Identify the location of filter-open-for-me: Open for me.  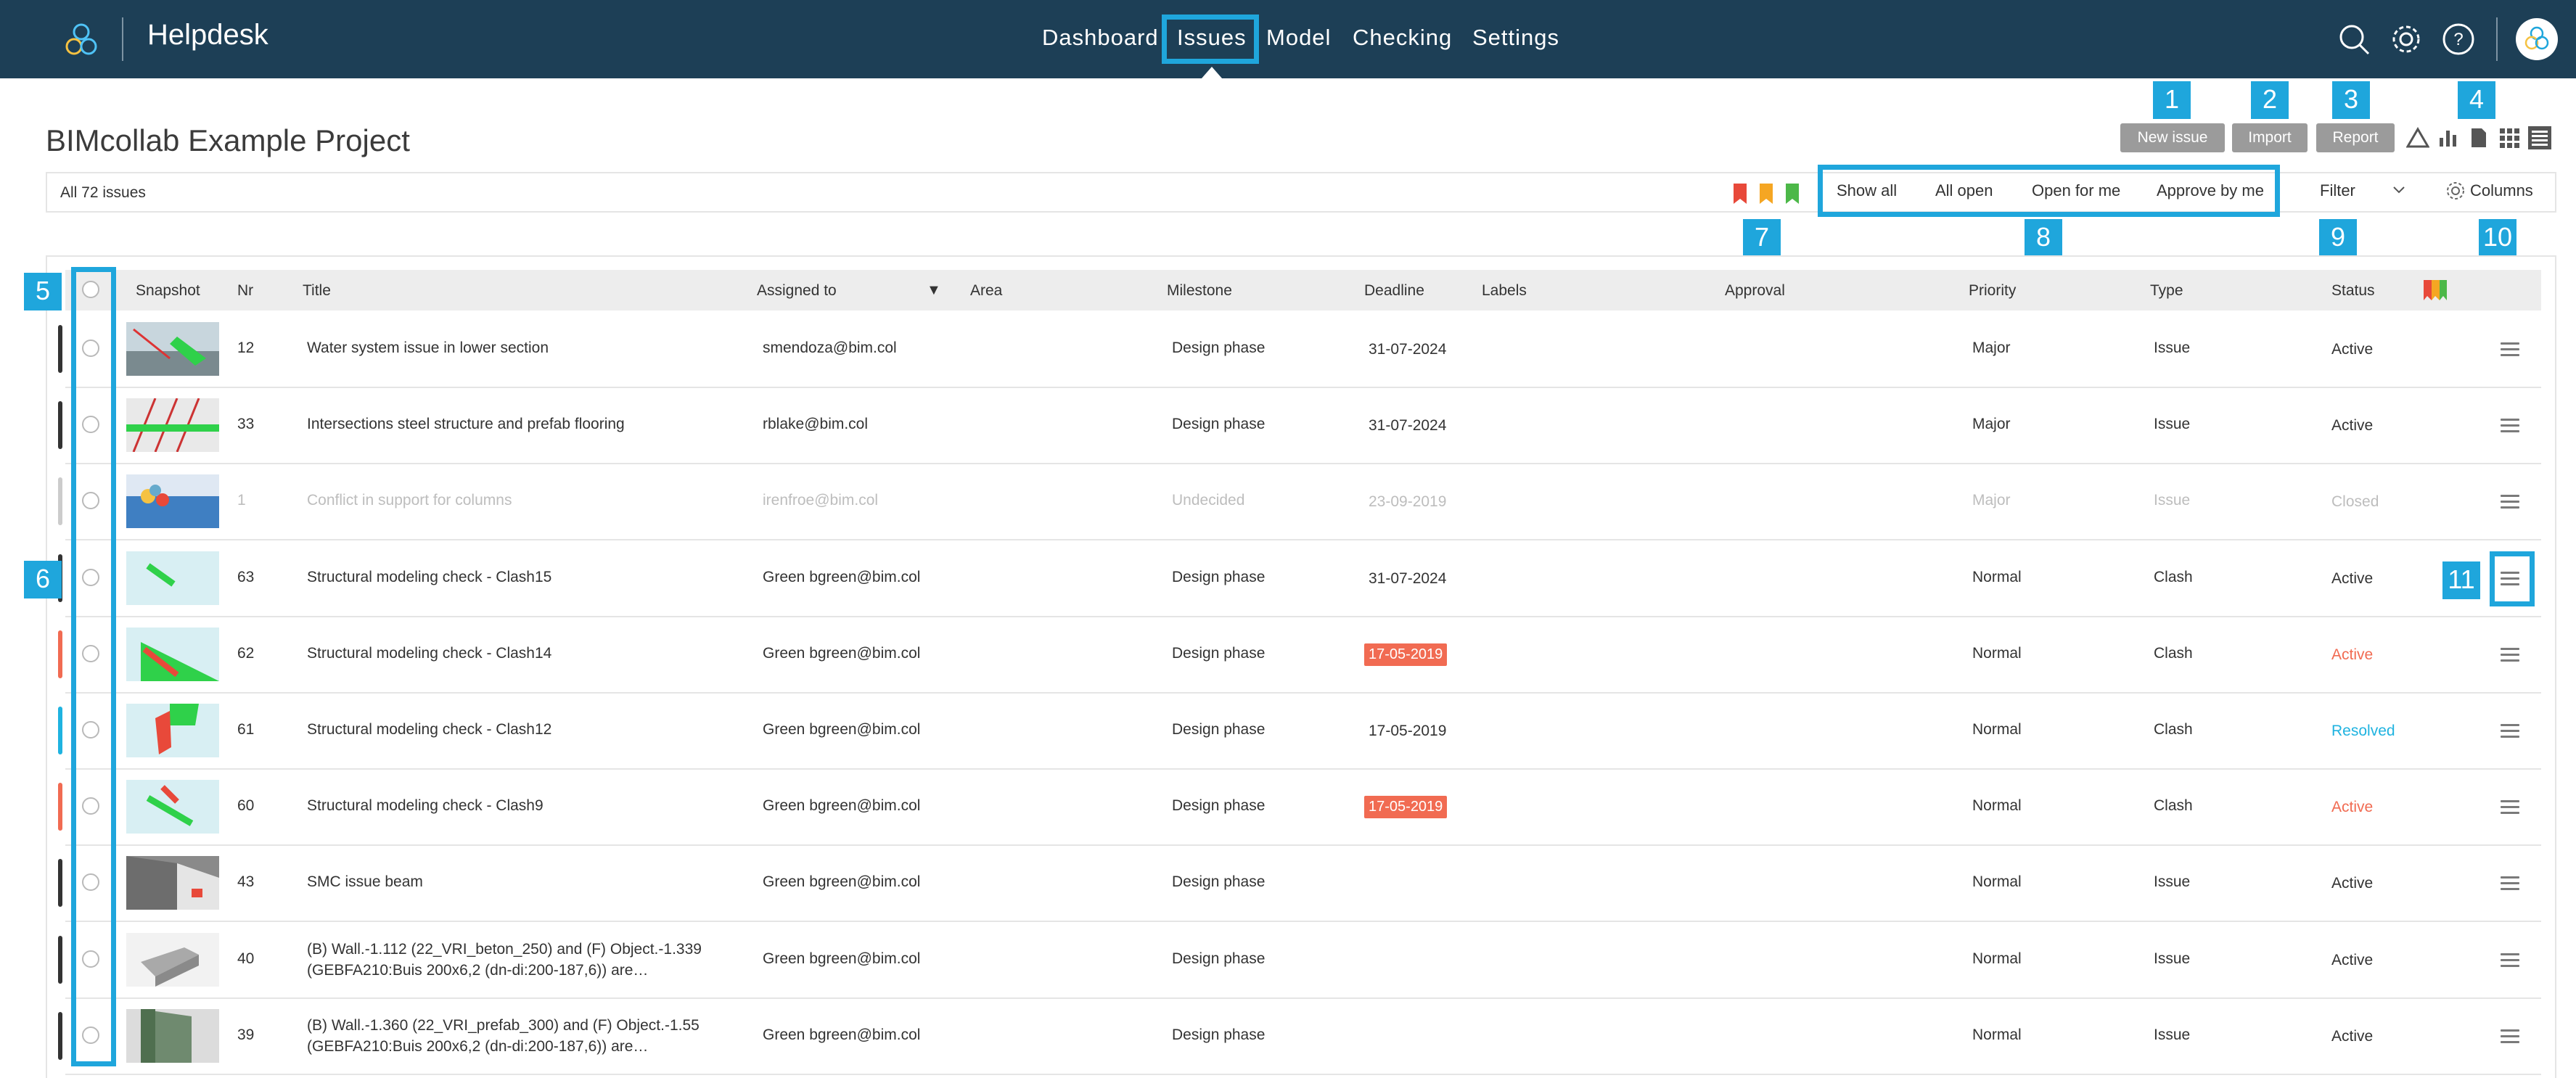
(2076, 190).